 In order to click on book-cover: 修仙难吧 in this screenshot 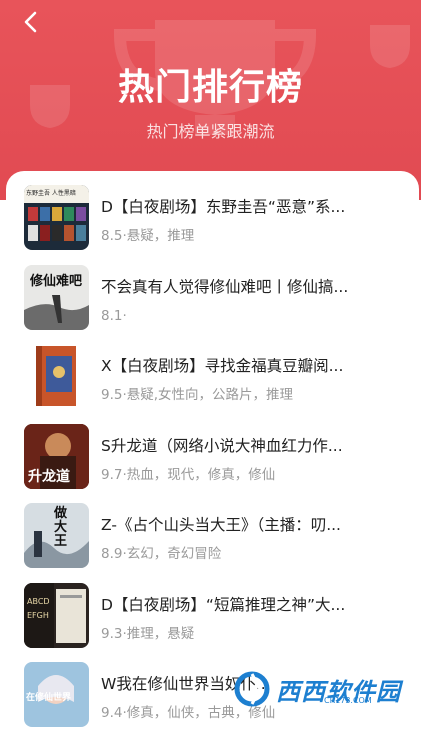, I will do `click(56, 297)`.